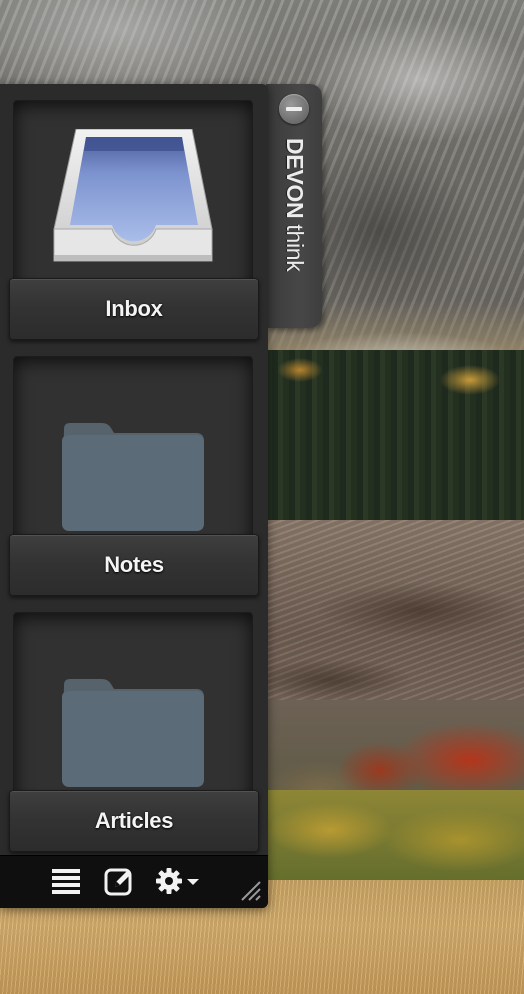 The width and height of the screenshot is (524, 994). I want to click on tile-articles-well, so click(133, 711).